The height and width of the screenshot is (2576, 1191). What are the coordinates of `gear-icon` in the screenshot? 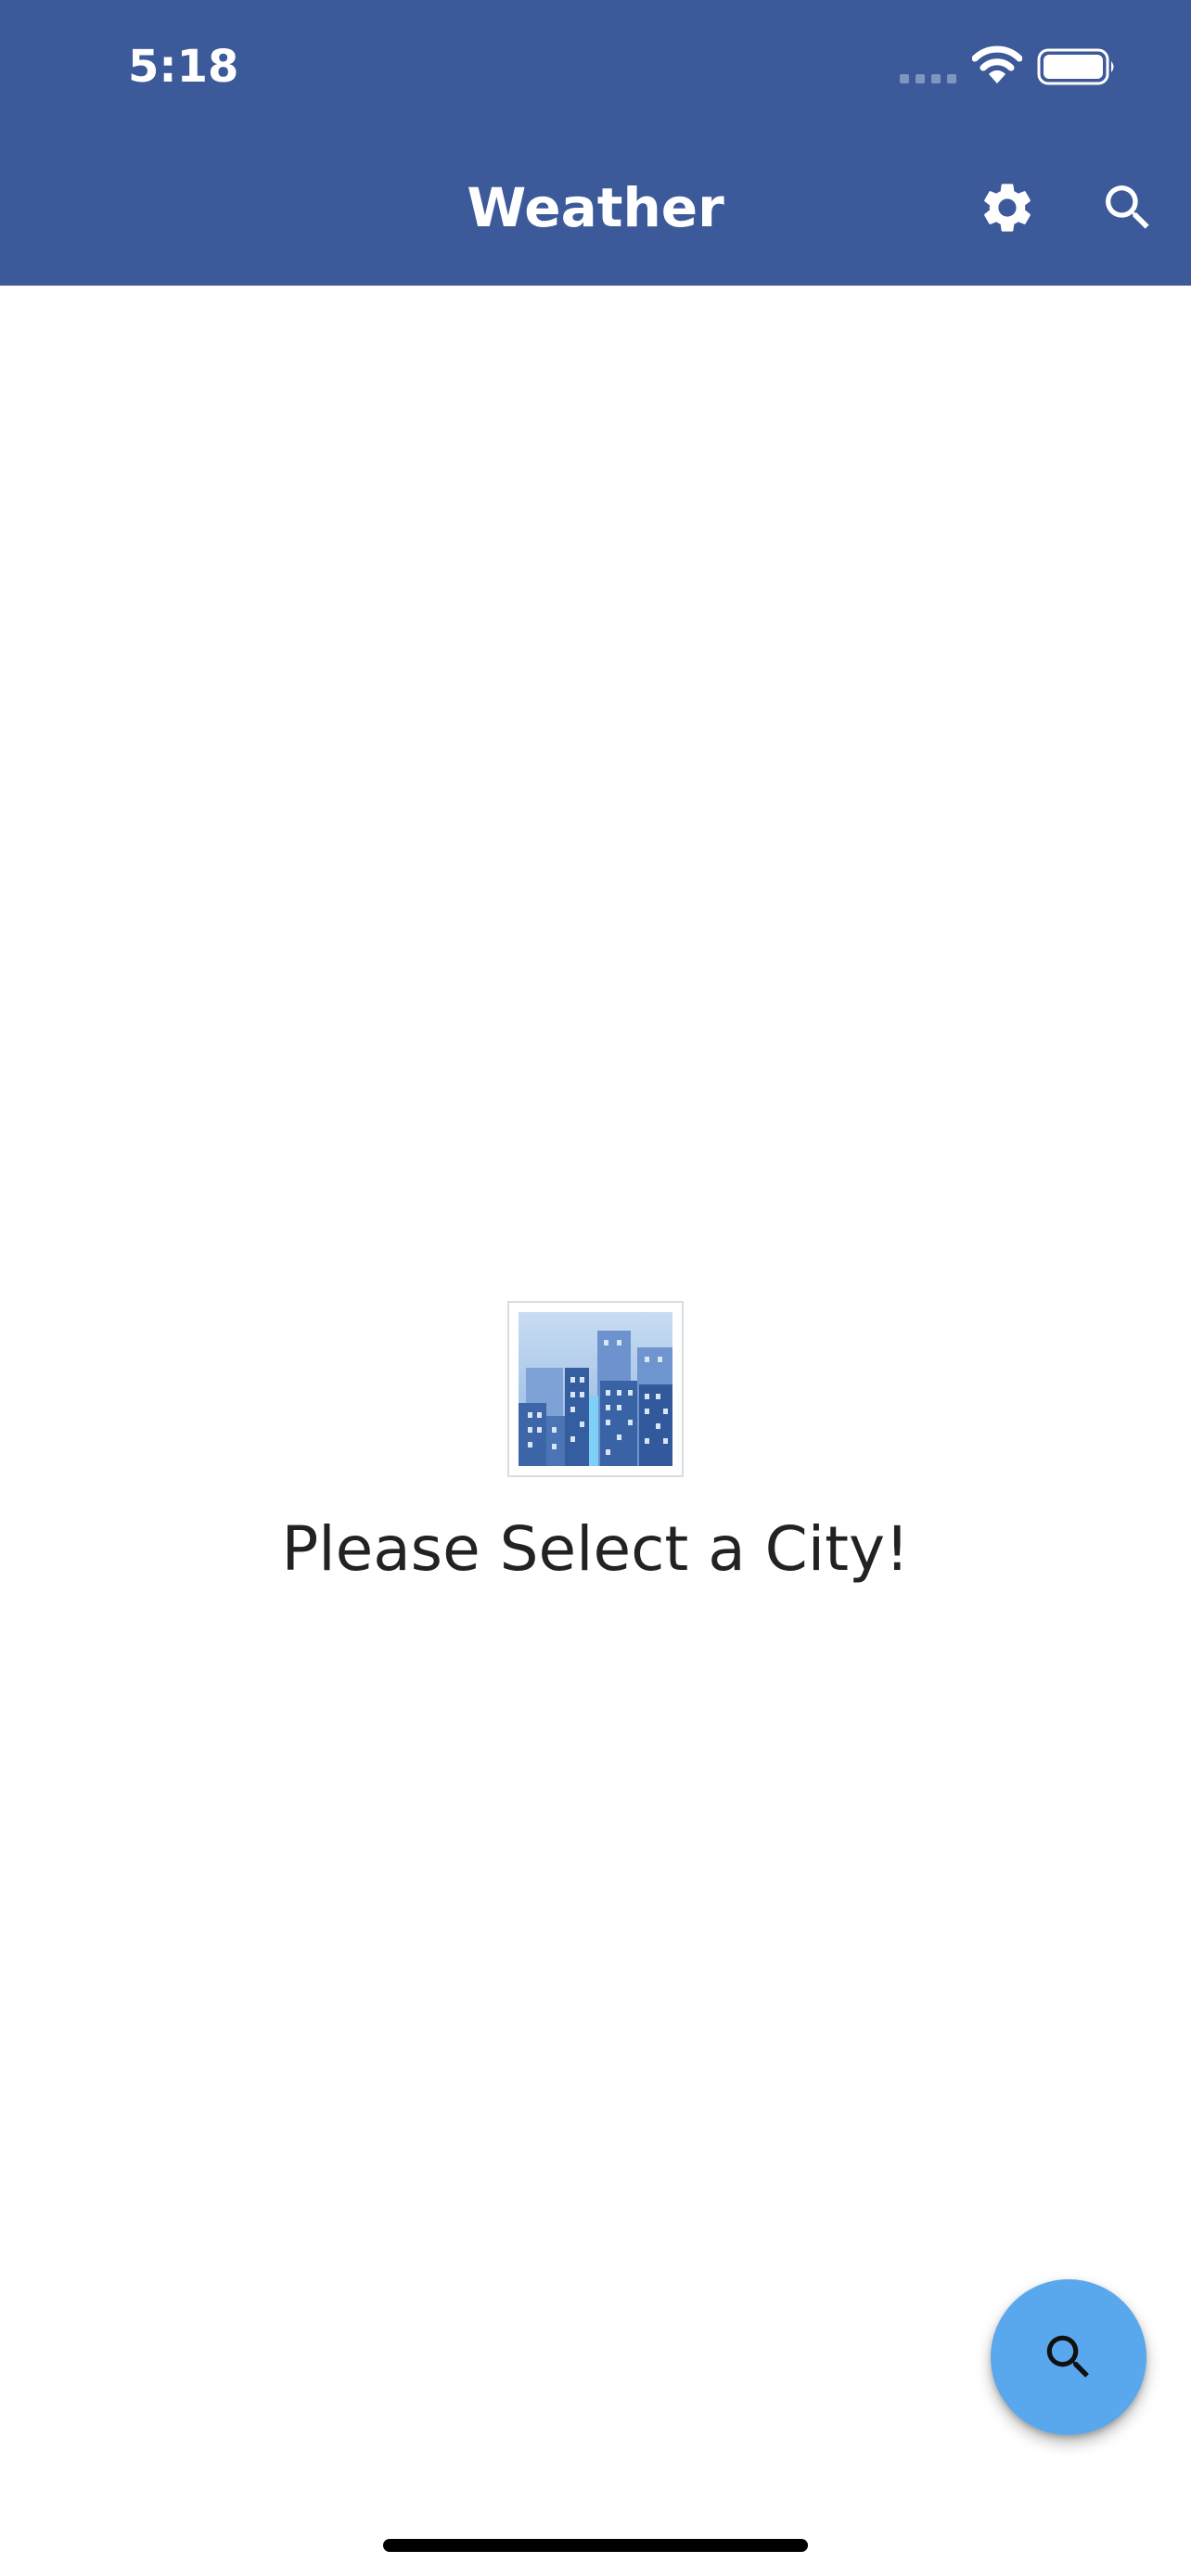 It's located at (1007, 208).